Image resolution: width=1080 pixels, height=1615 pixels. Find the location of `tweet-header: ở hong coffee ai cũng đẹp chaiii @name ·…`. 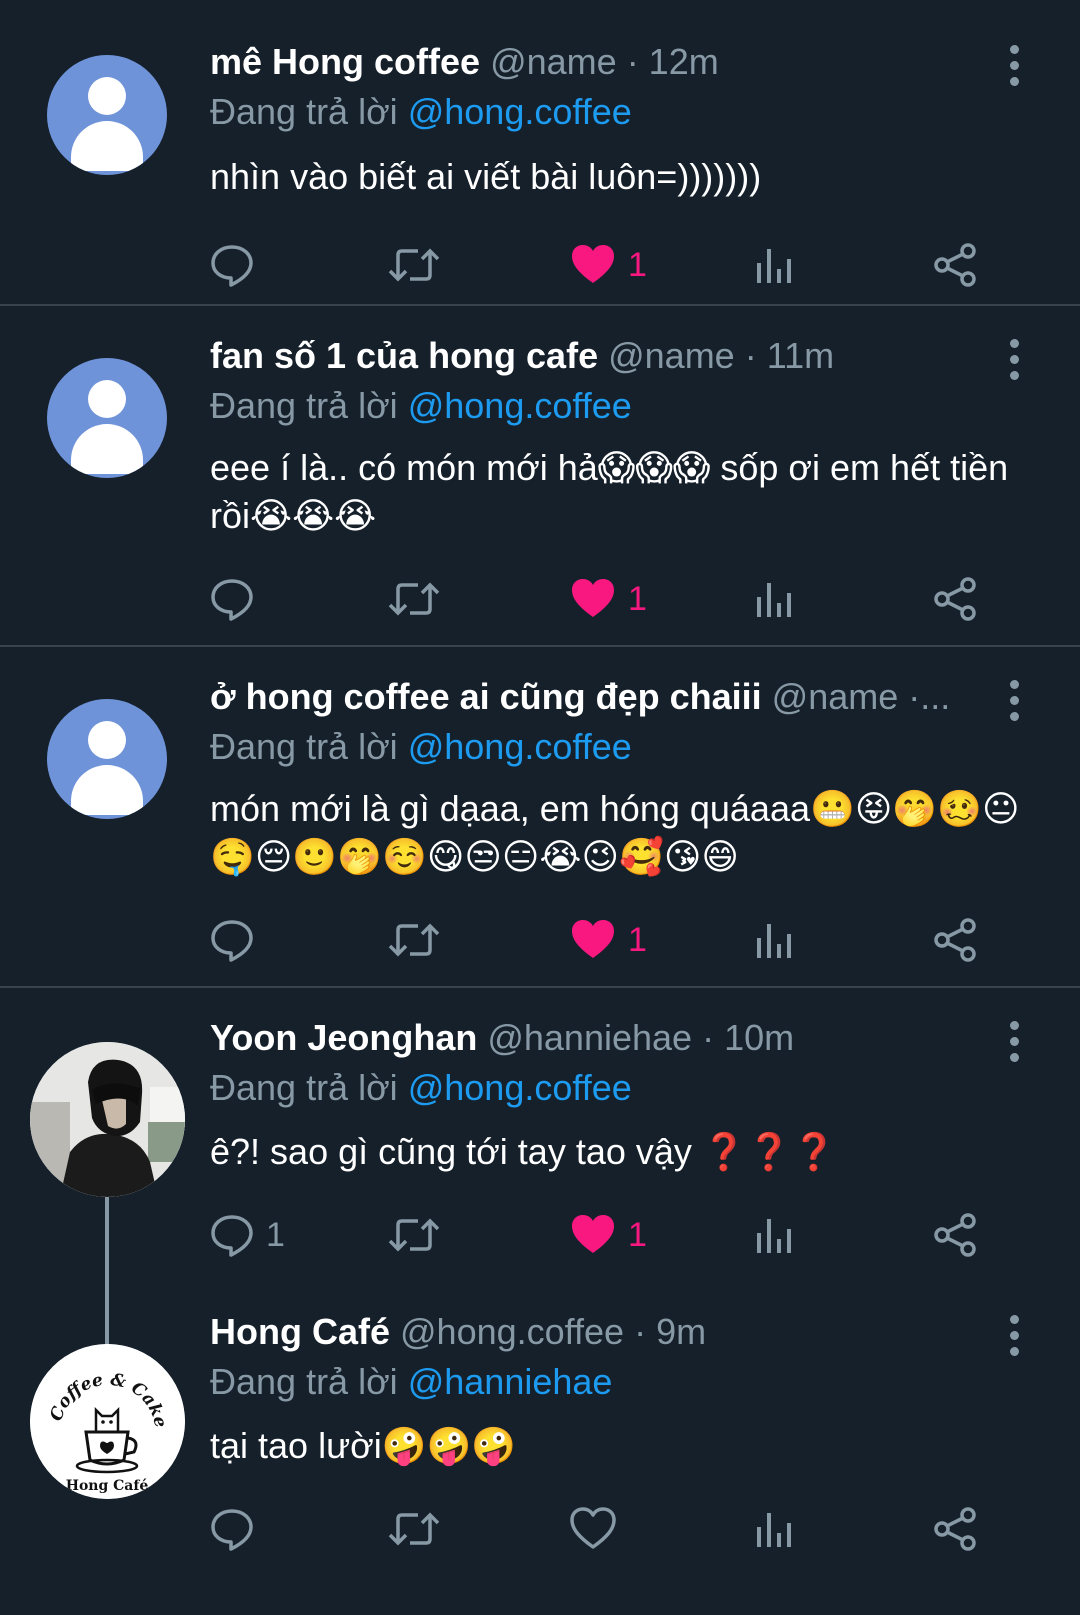

tweet-header: ở hong coffee ai cũng đẹp chaiii @name ·… is located at coordinates (595, 697).